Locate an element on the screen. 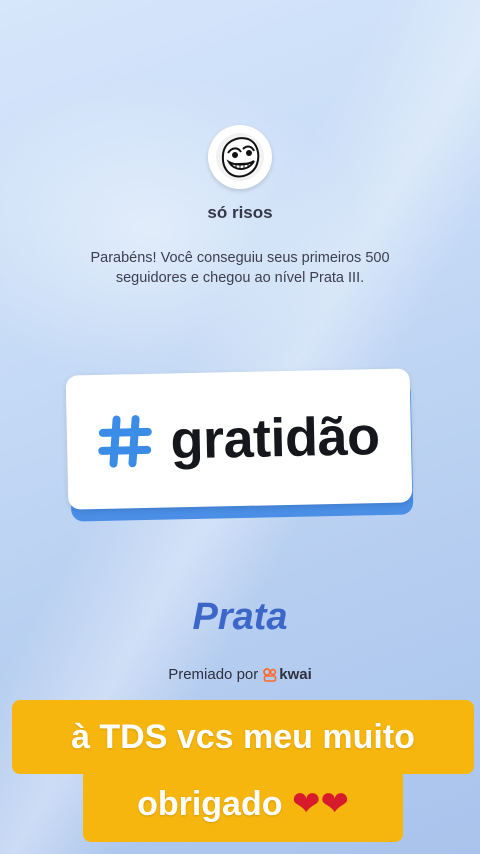  caption-line2: obrigado ❤❤ is located at coordinates (243, 805).